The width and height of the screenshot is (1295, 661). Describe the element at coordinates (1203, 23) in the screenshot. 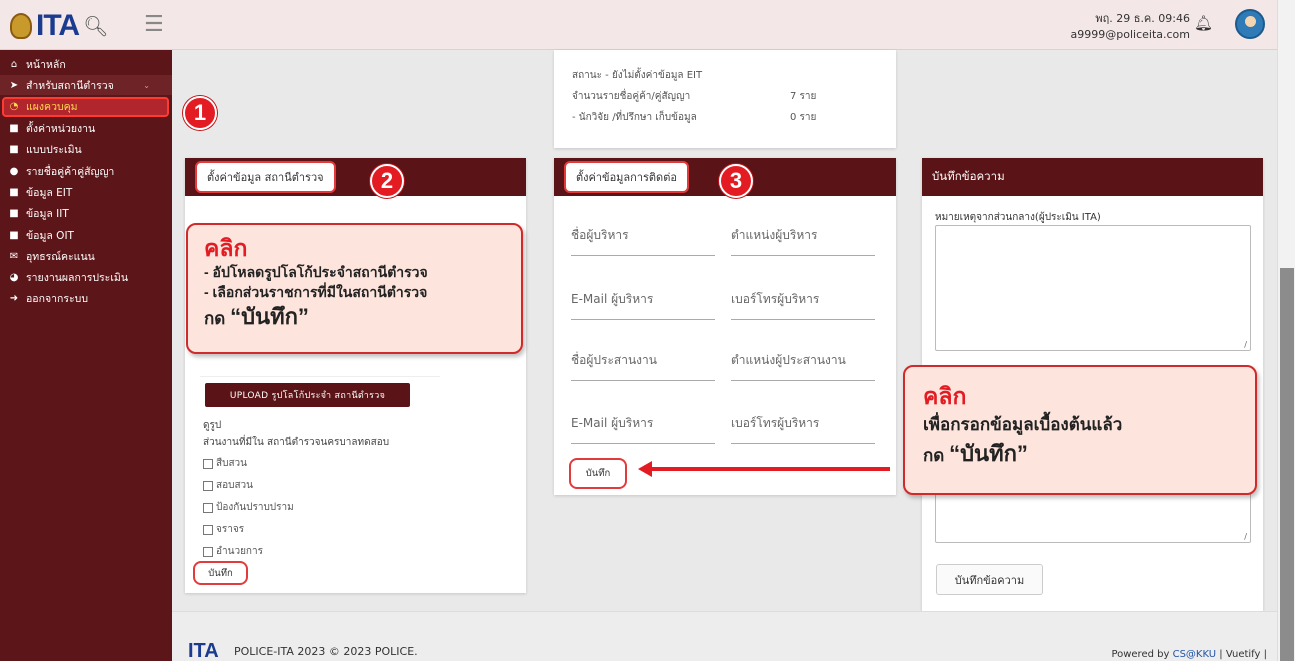

I see `bell-icon: 🔔︎` at that location.